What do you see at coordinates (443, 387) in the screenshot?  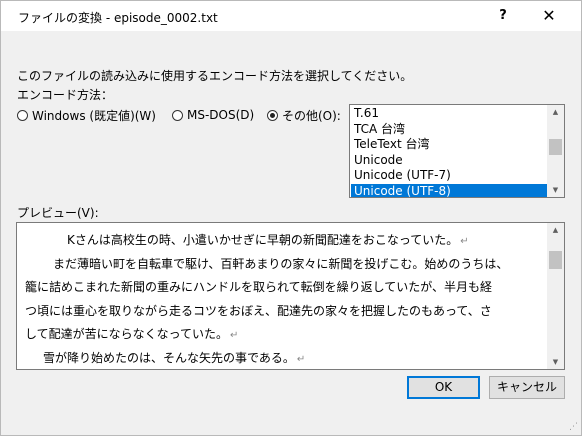 I see `ok-button: OK` at bounding box center [443, 387].